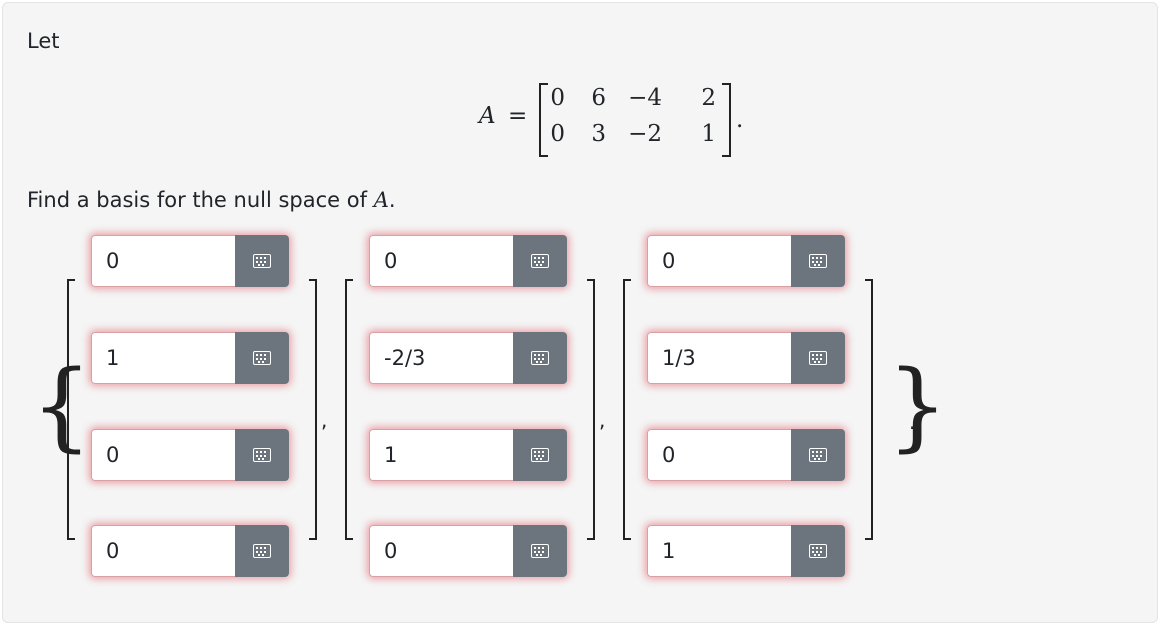 Image resolution: width=1161 pixels, height=626 pixels. Describe the element at coordinates (197, 200) in the screenshot. I see `prompt-text: Find a basis for the null space of` at that location.